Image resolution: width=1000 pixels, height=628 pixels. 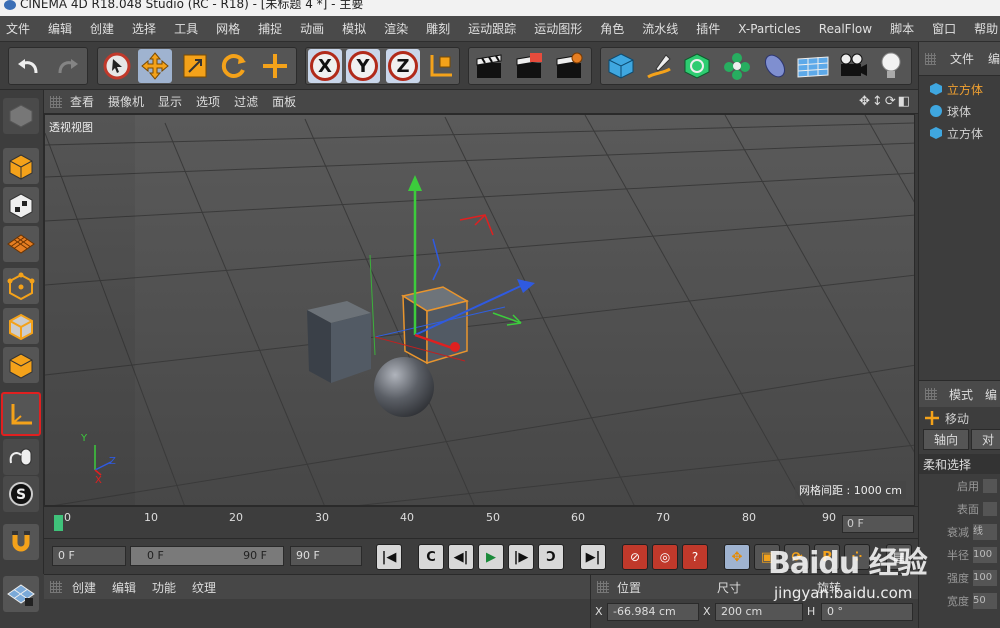 I want to click on go-to-end-icon: ▶|, so click(x=593, y=557).